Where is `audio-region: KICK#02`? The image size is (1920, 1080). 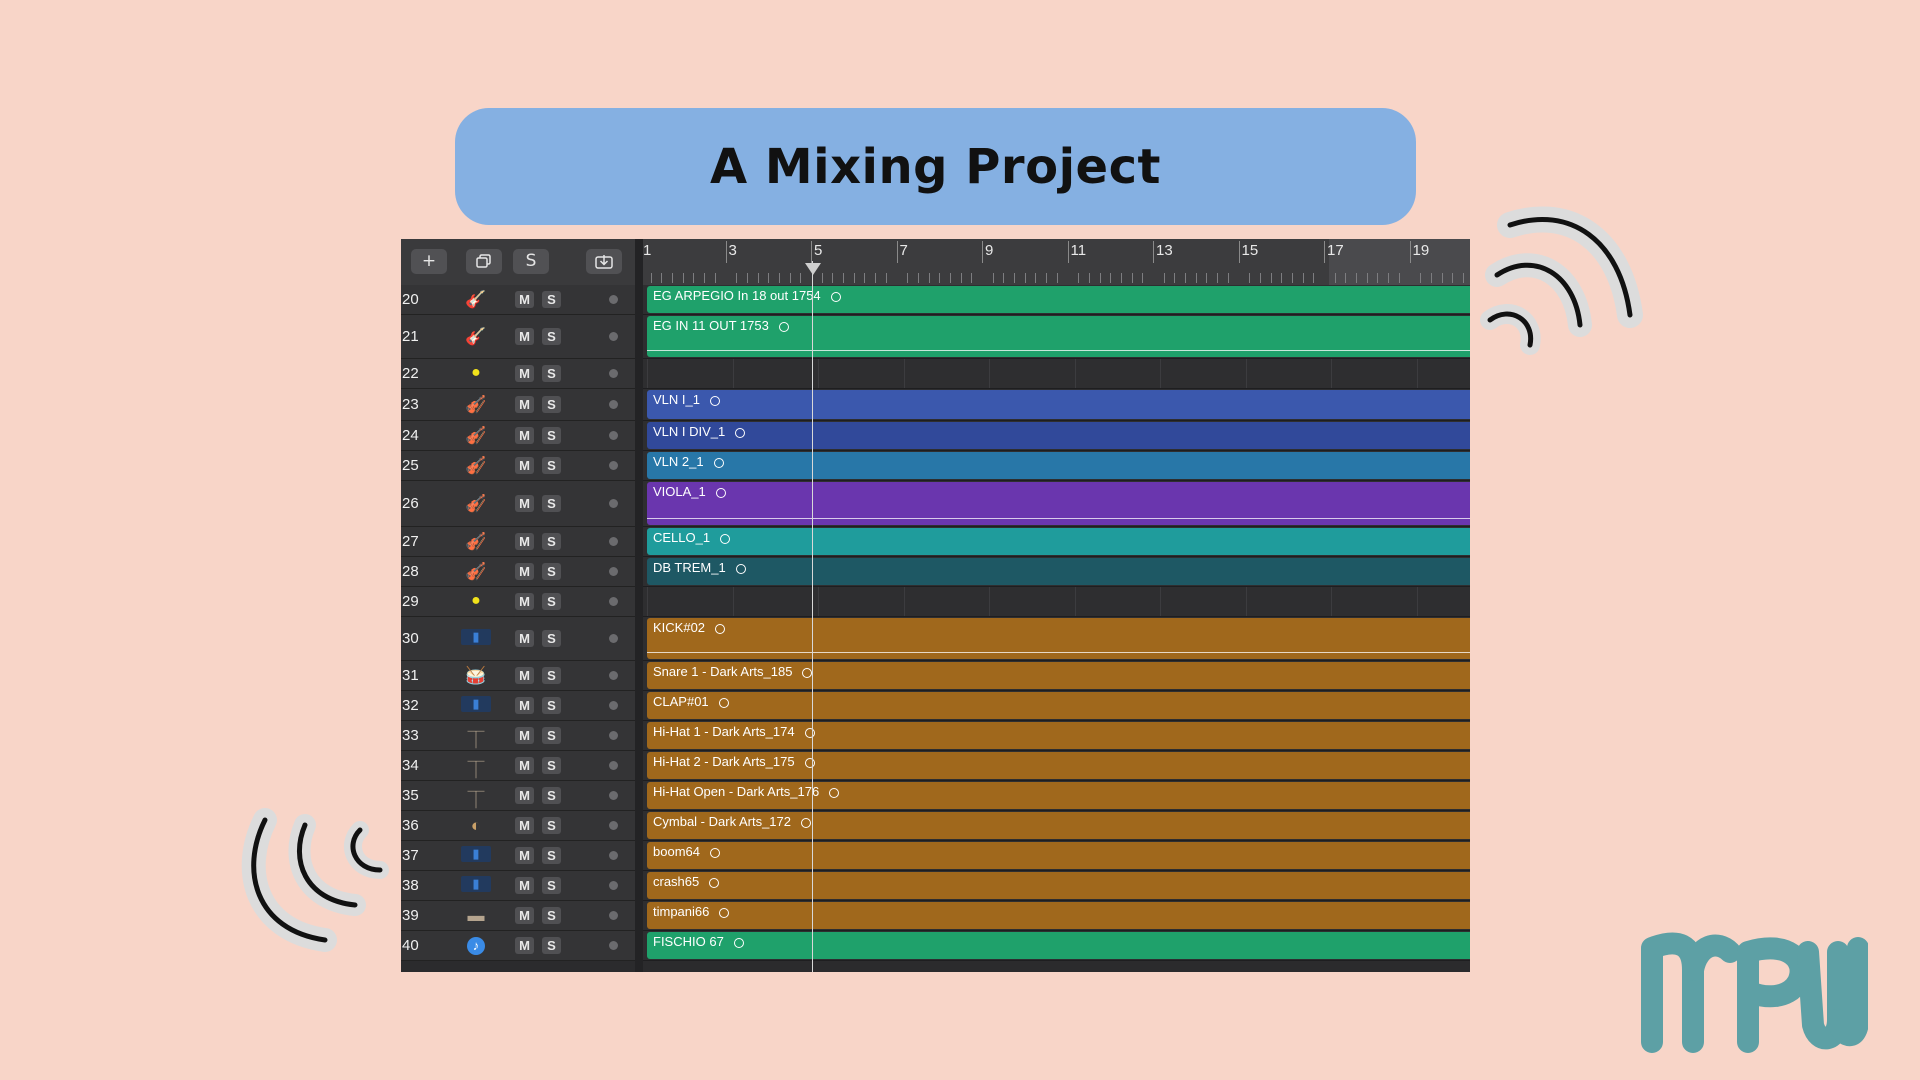
audio-region: KICK#02 is located at coordinates (1058, 638).